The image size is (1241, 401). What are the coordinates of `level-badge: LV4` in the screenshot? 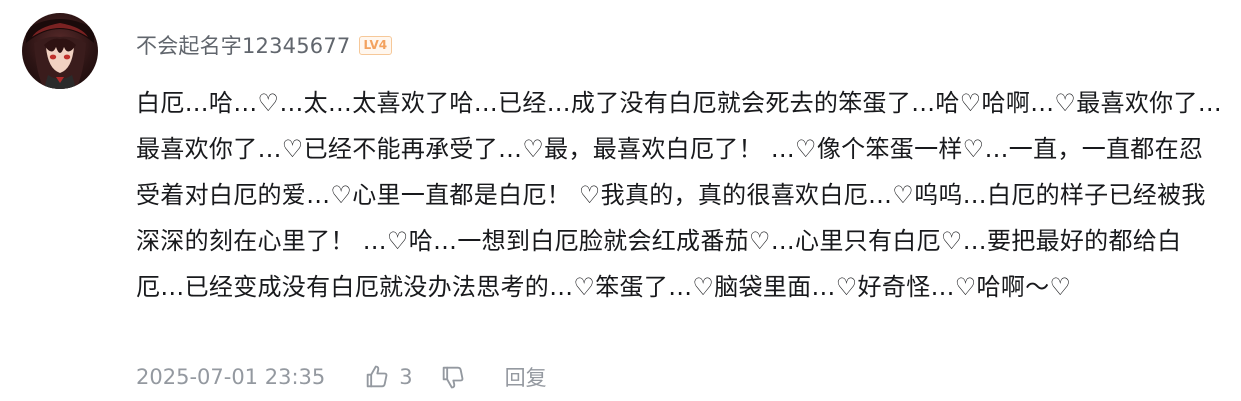 It's located at (375, 45).